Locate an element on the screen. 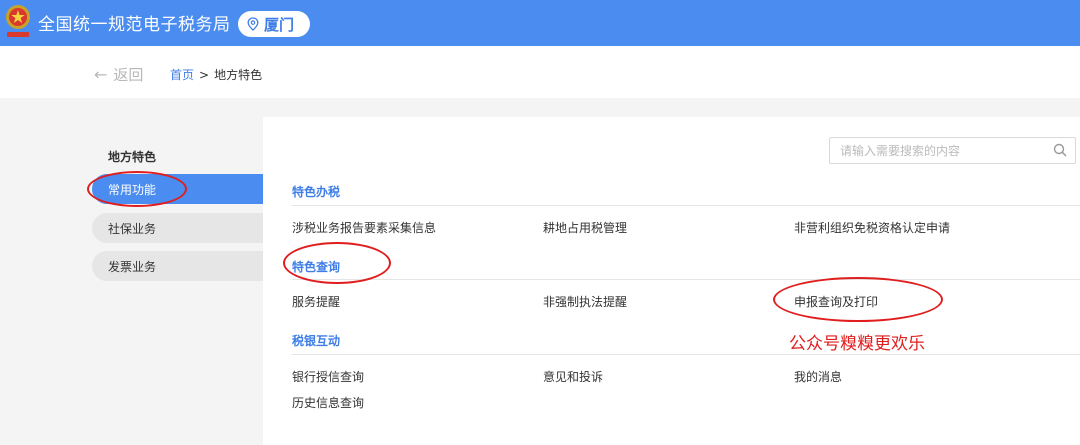 The width and height of the screenshot is (1080, 445). arrow-left-icon: ← is located at coordinates (101, 74).